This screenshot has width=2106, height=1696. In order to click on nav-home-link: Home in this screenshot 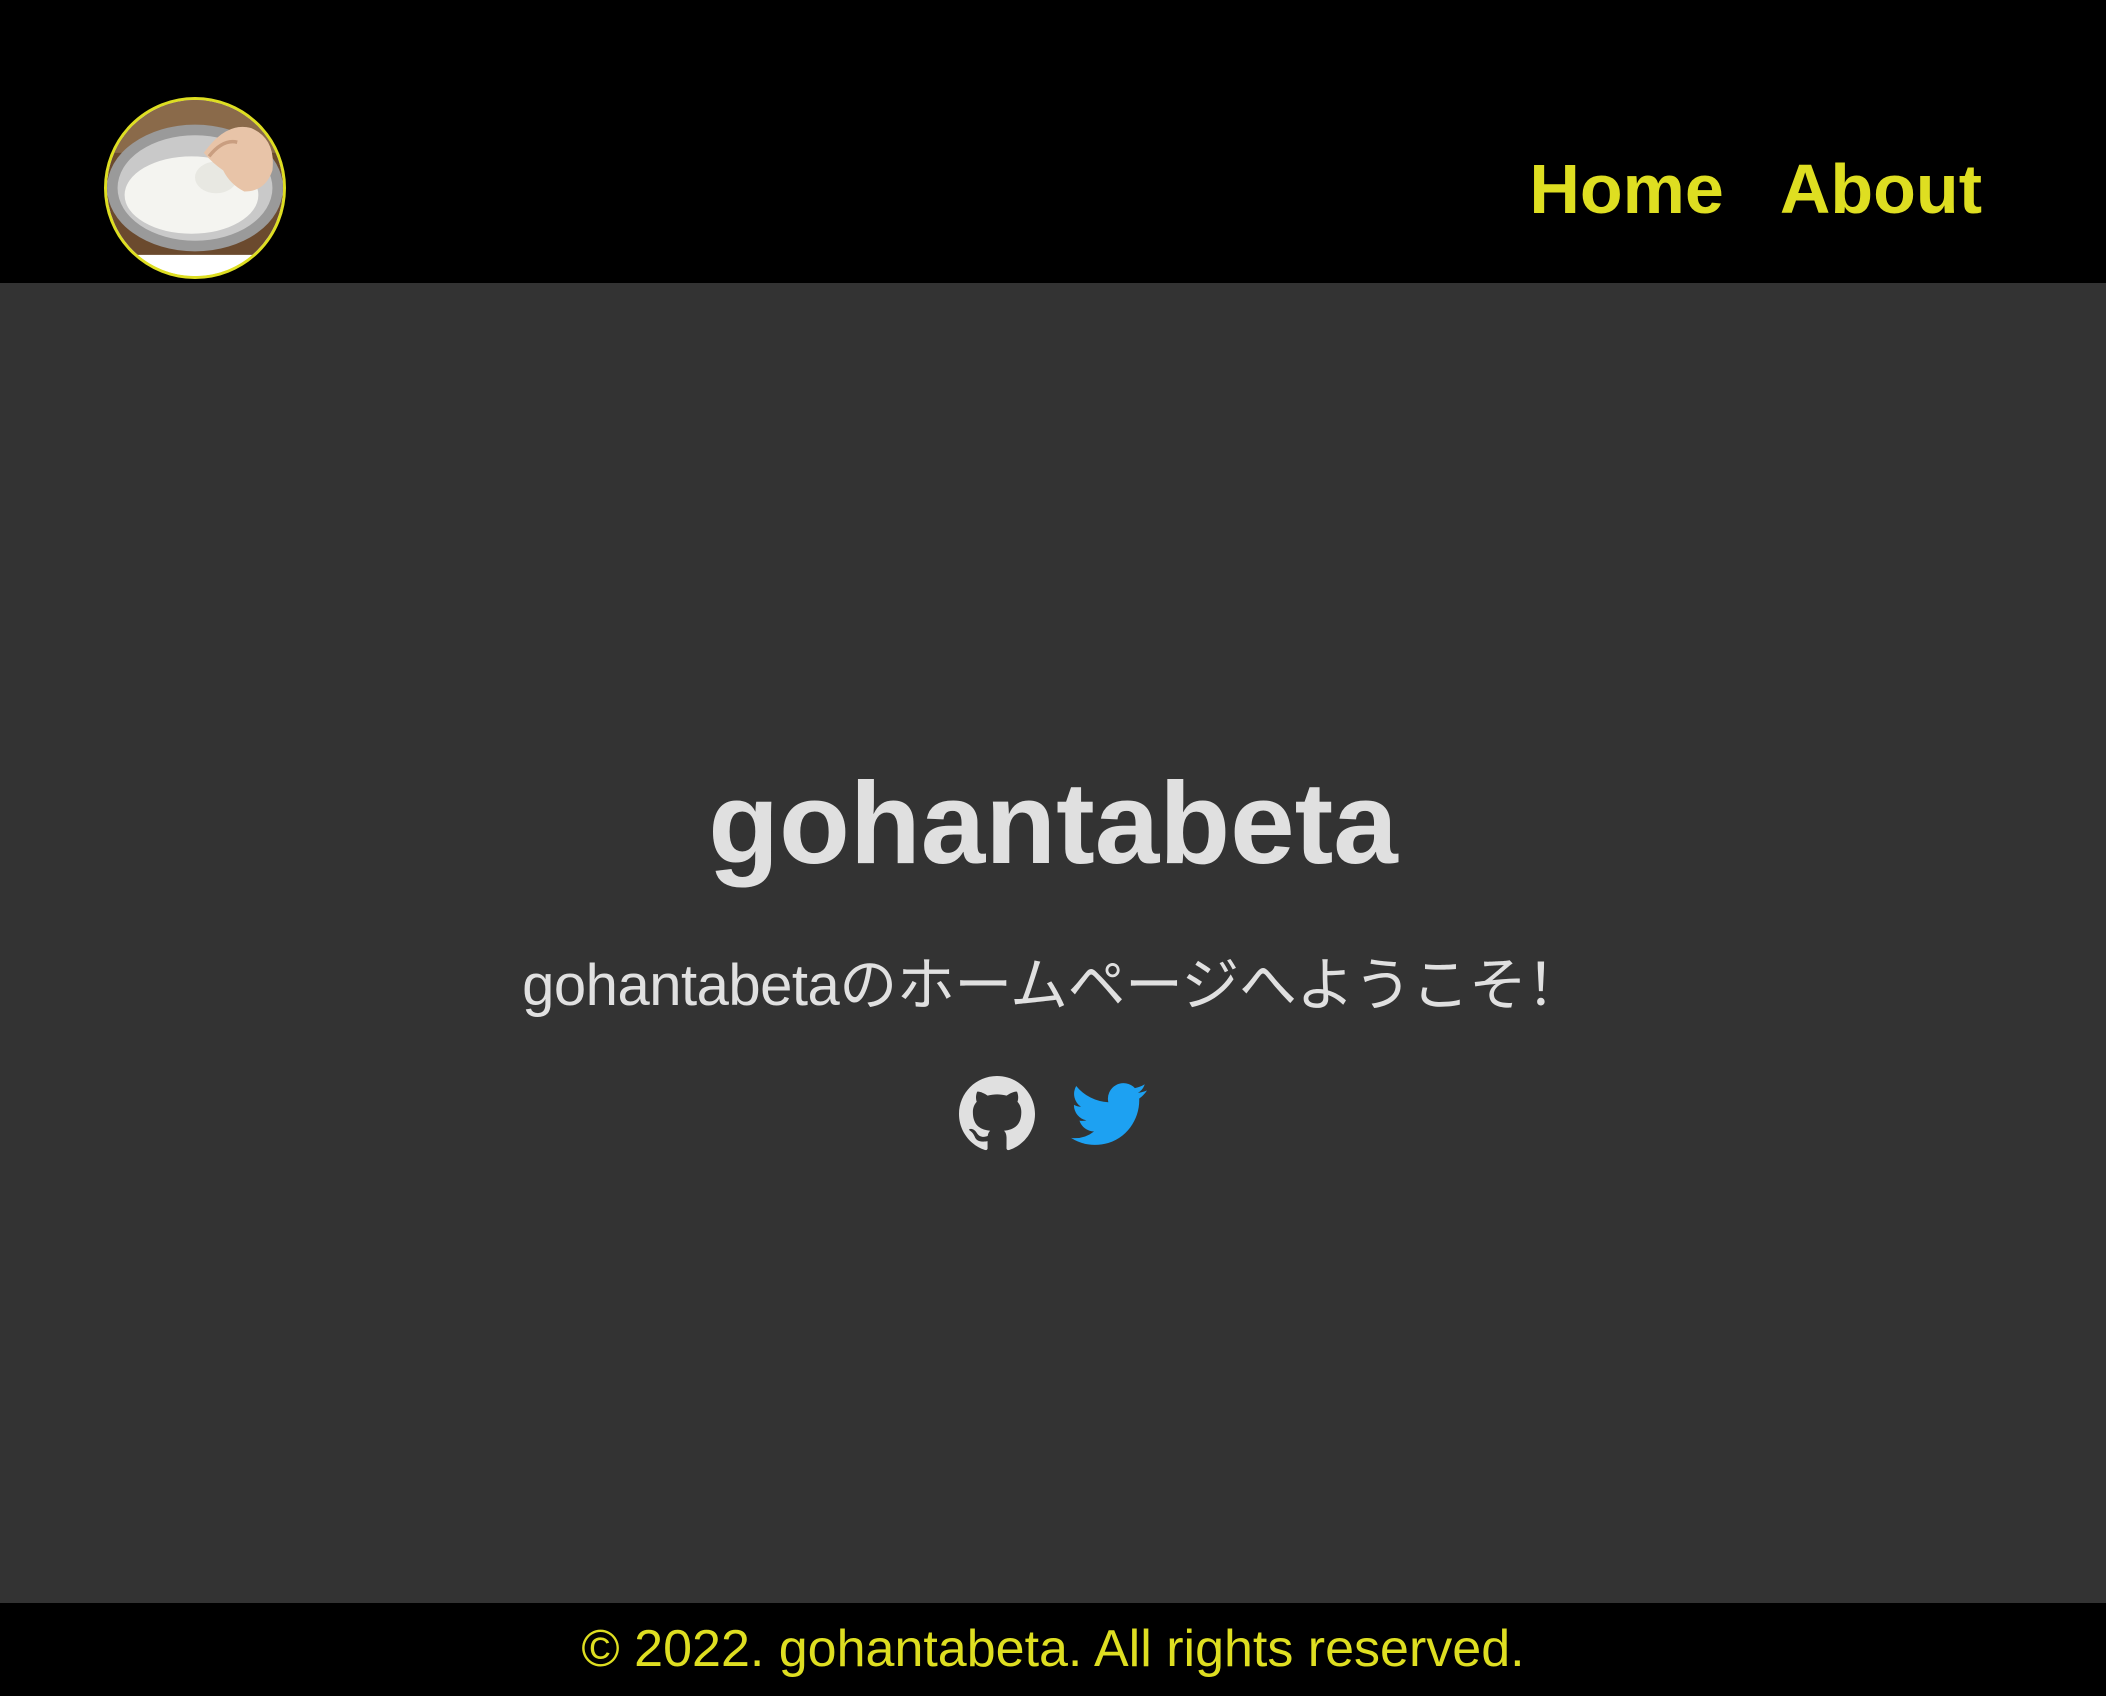, I will do `click(1626, 189)`.